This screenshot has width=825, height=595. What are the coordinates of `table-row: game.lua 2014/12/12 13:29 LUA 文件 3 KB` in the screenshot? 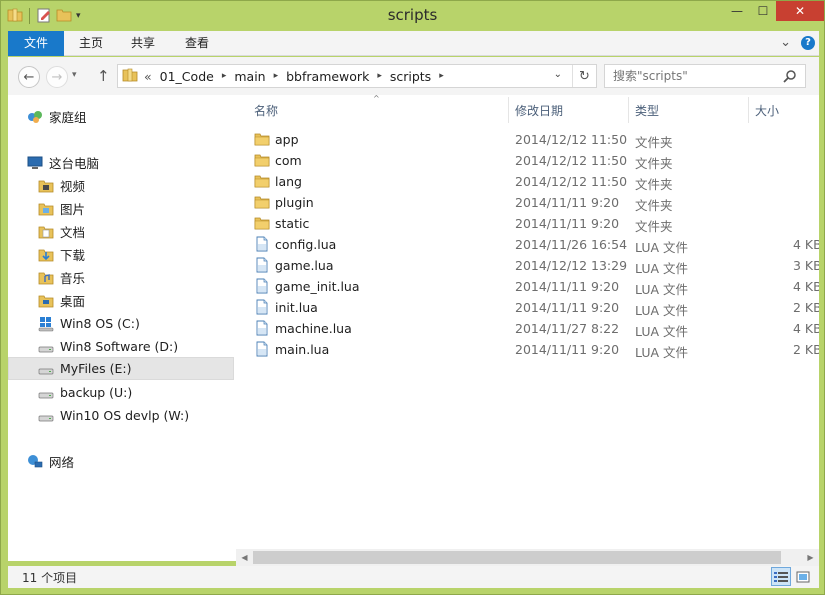 It's located at (527, 265).